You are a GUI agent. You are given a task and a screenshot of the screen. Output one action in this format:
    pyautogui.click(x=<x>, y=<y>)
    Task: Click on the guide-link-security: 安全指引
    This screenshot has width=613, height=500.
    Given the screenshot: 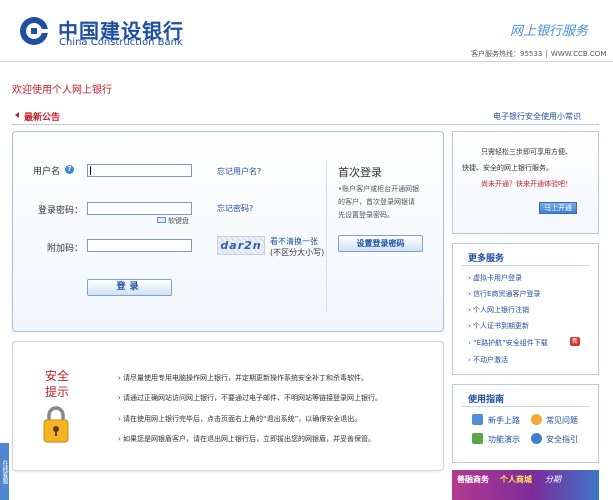 What is the action you would take?
    pyautogui.click(x=562, y=439)
    